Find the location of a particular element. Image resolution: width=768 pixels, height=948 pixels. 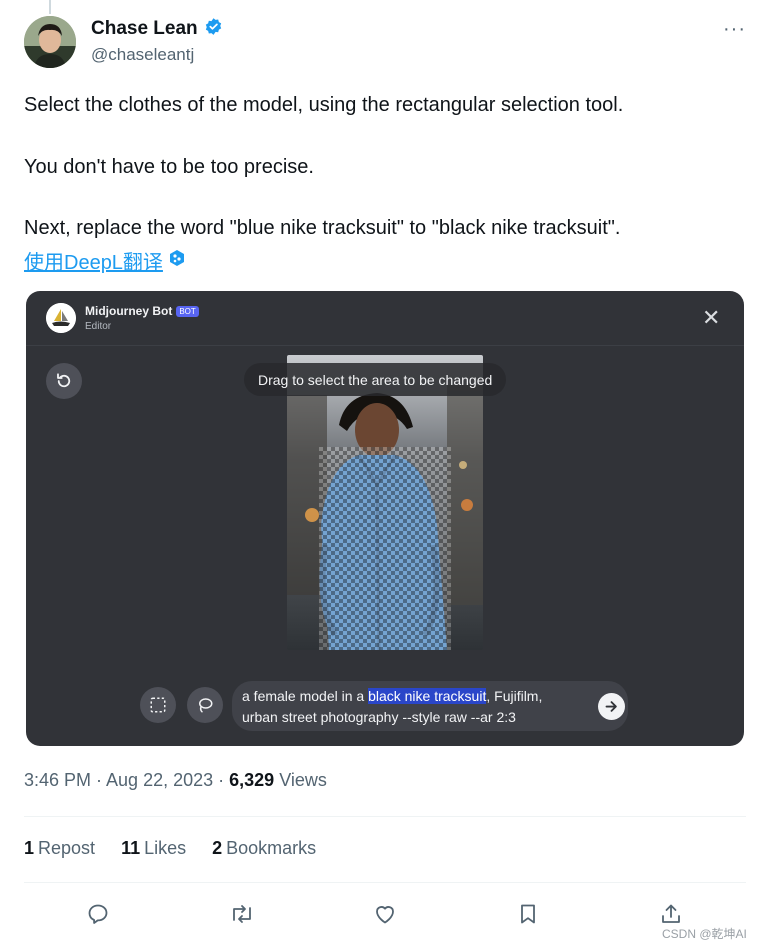

rectangle-select-icon is located at coordinates (158, 705).